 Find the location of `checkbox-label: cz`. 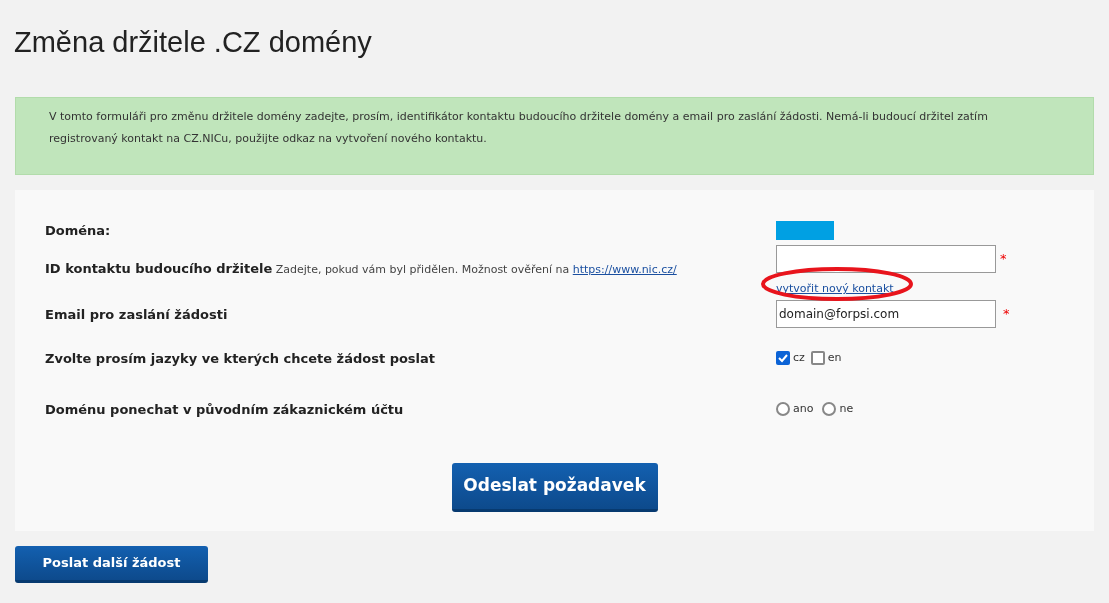

checkbox-label: cz is located at coordinates (799, 357).